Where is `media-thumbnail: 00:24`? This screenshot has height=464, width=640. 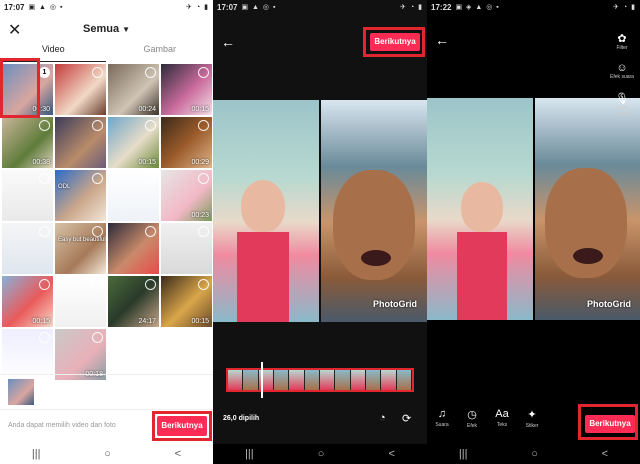 media-thumbnail: 00:24 is located at coordinates (133, 89).